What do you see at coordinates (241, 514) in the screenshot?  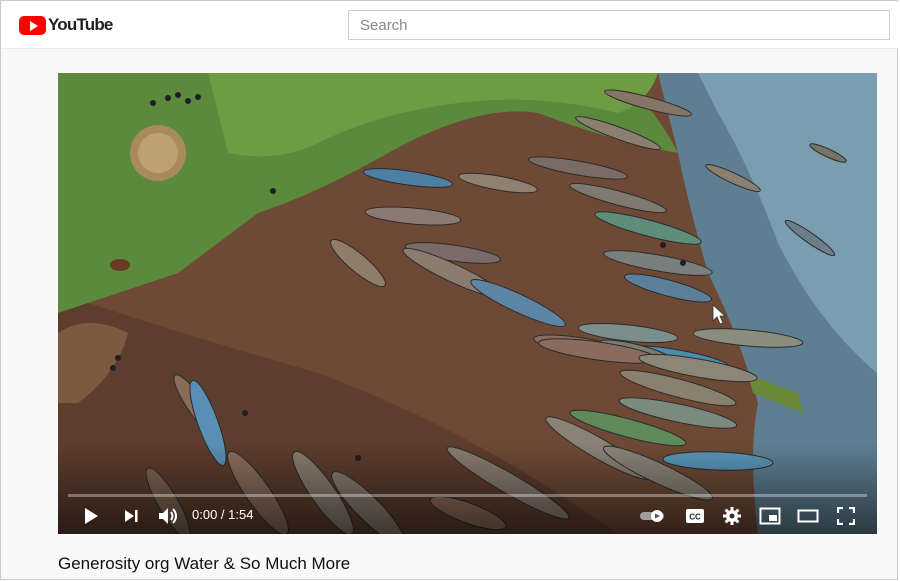 I see `duration: 1:54` at bounding box center [241, 514].